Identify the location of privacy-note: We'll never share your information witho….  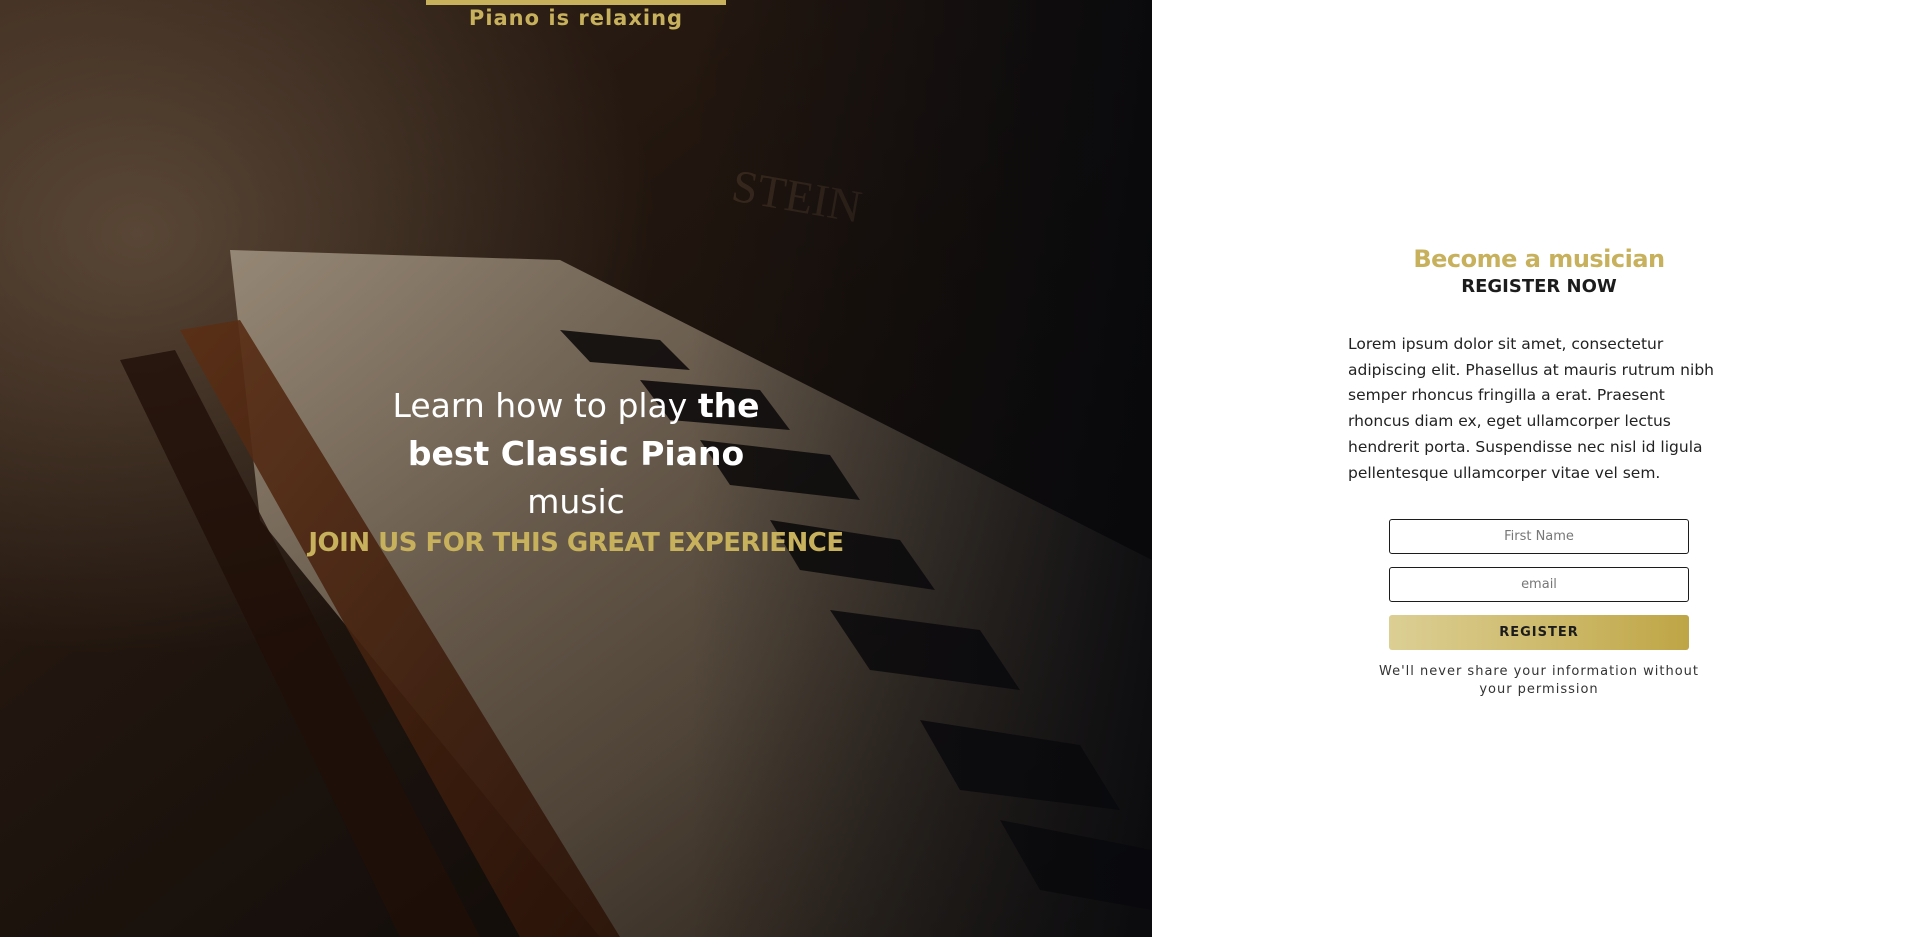
(1539, 681).